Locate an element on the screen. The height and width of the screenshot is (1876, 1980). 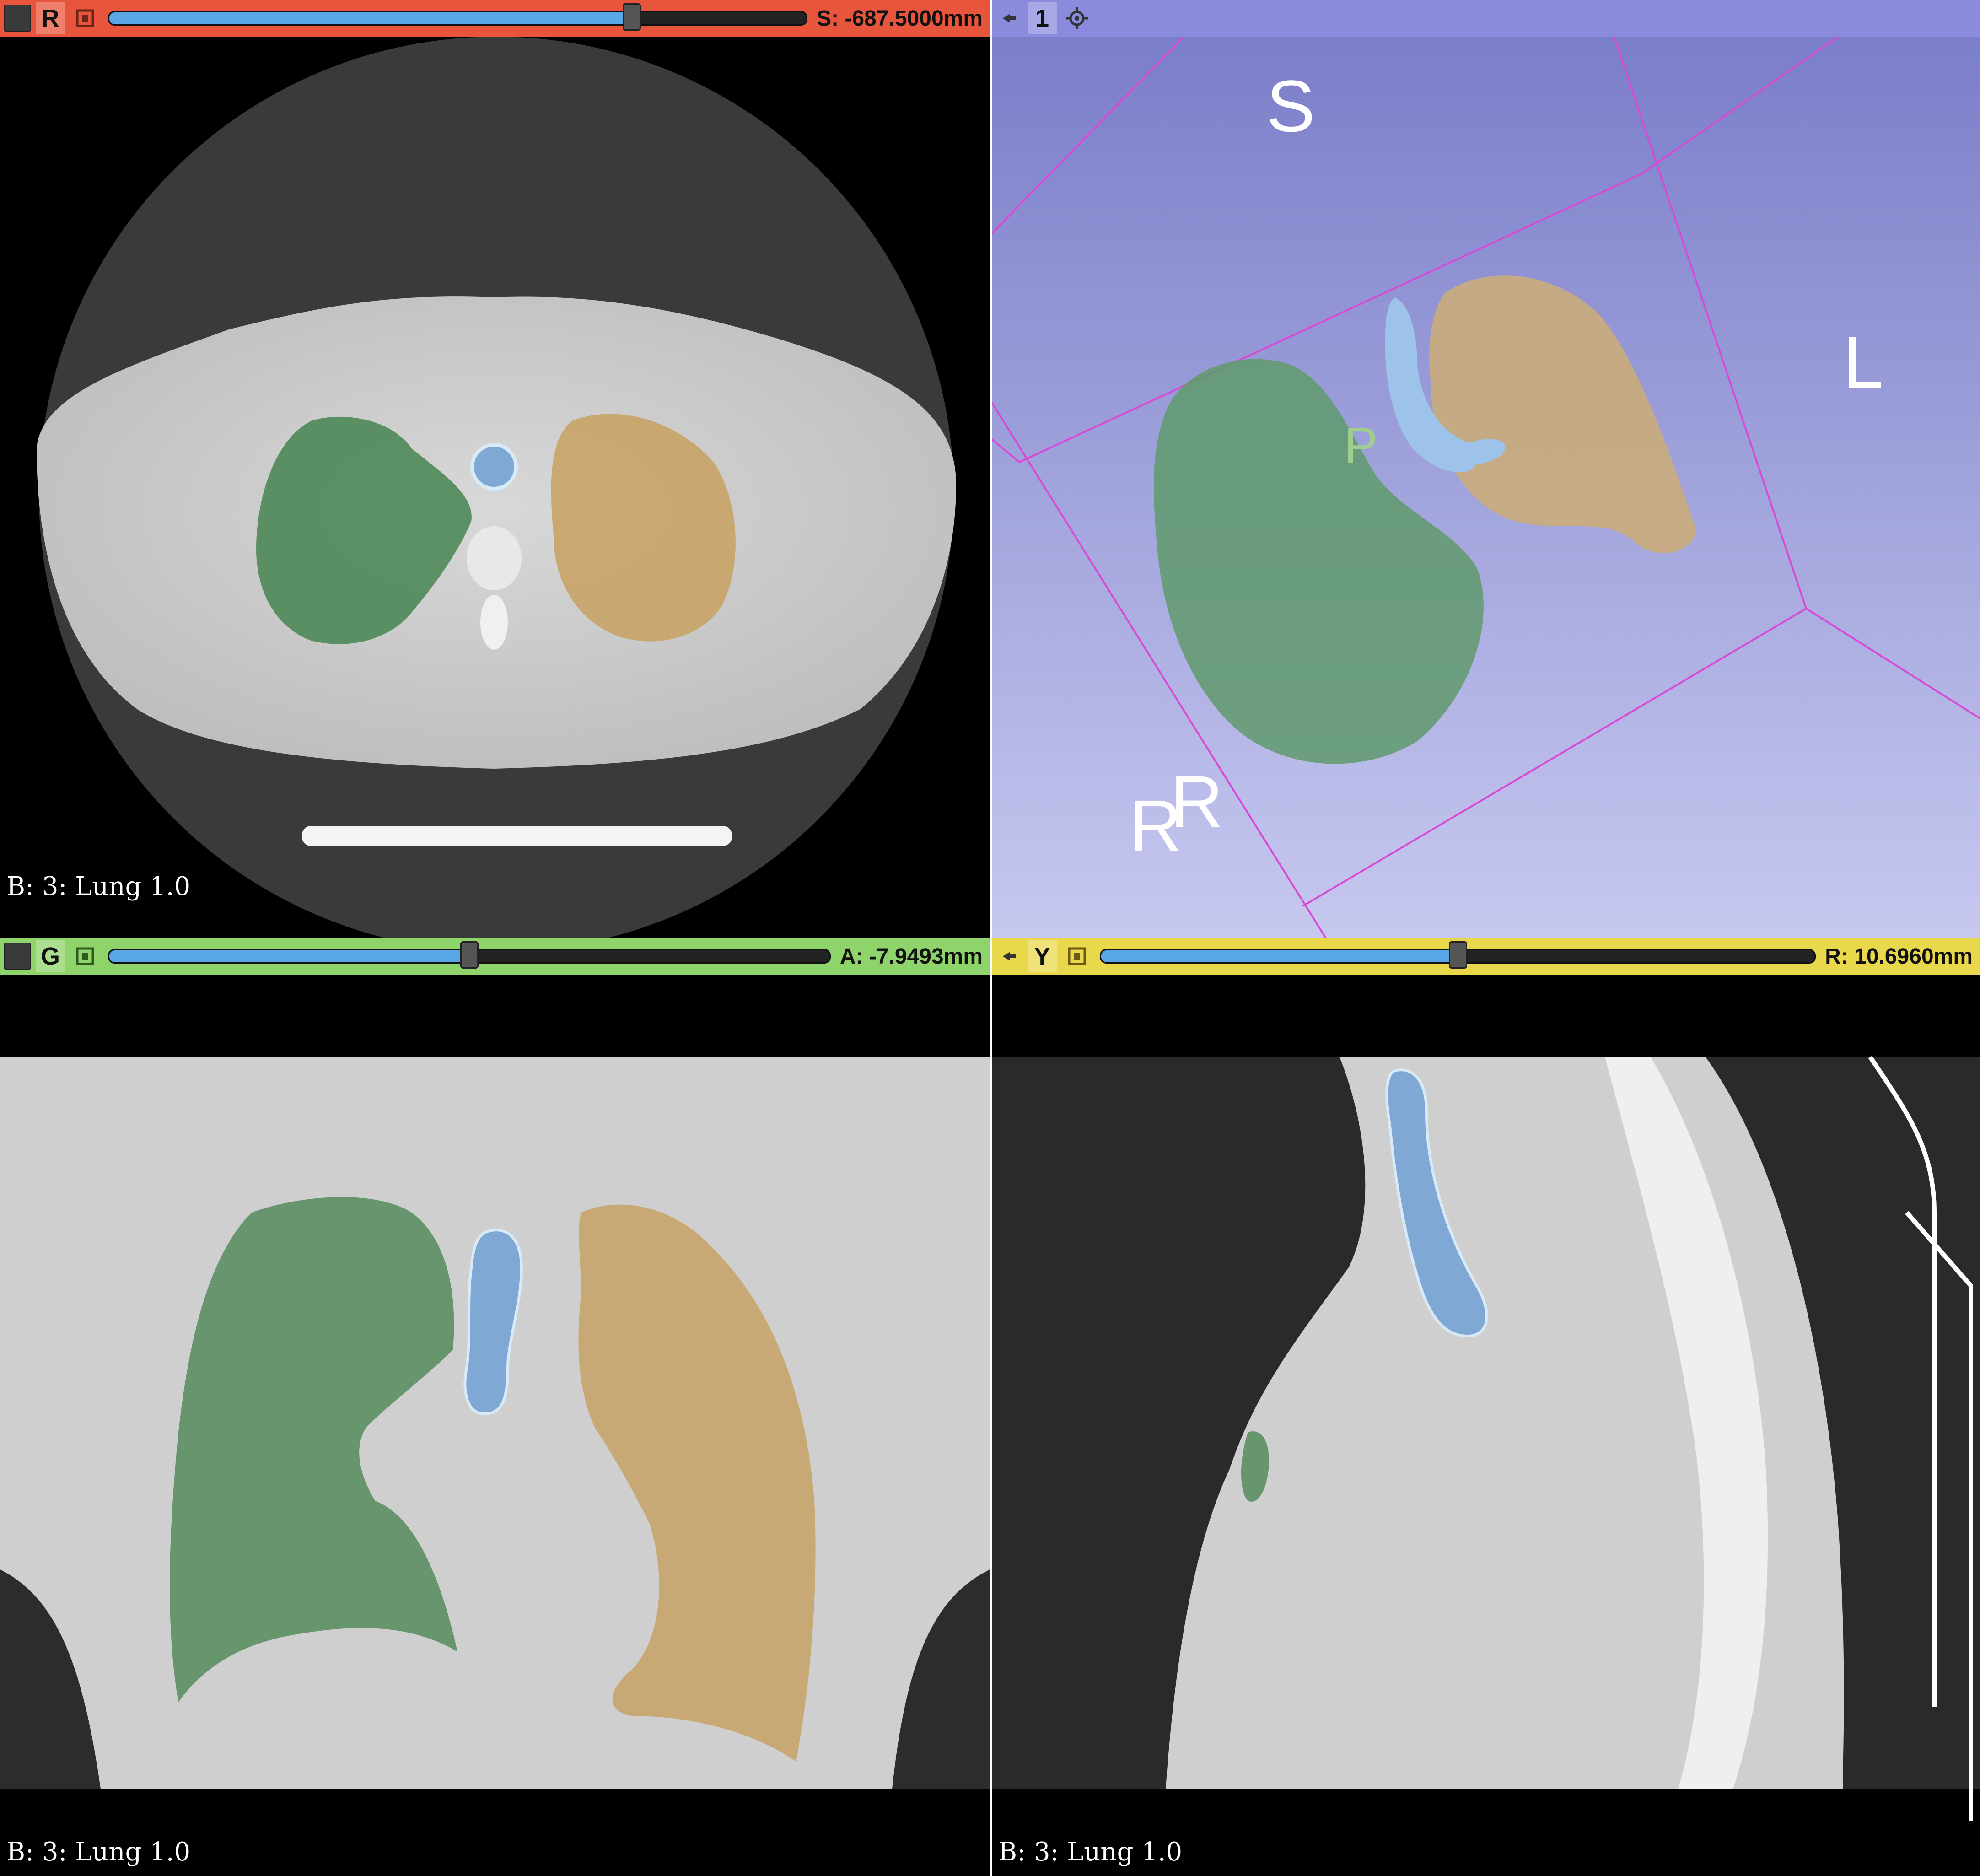
slice-offset-value: A: -7.9493mm is located at coordinates (911, 957).